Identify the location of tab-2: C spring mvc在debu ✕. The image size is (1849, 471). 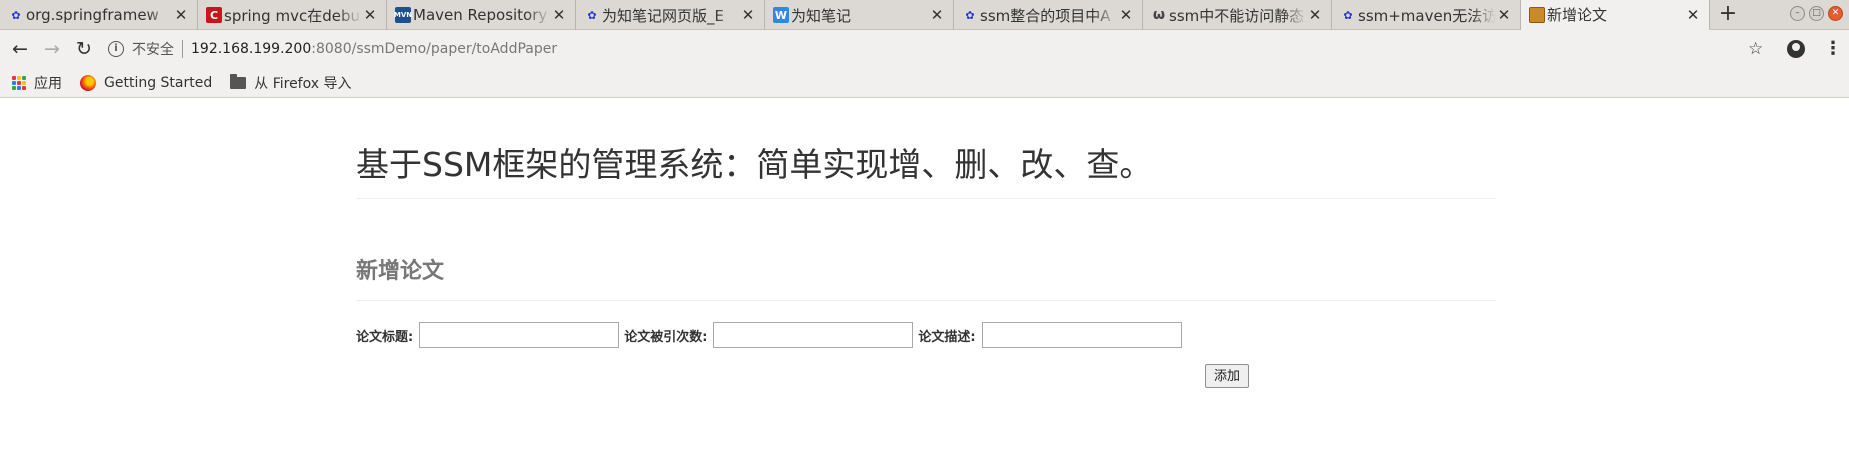
(292, 15).